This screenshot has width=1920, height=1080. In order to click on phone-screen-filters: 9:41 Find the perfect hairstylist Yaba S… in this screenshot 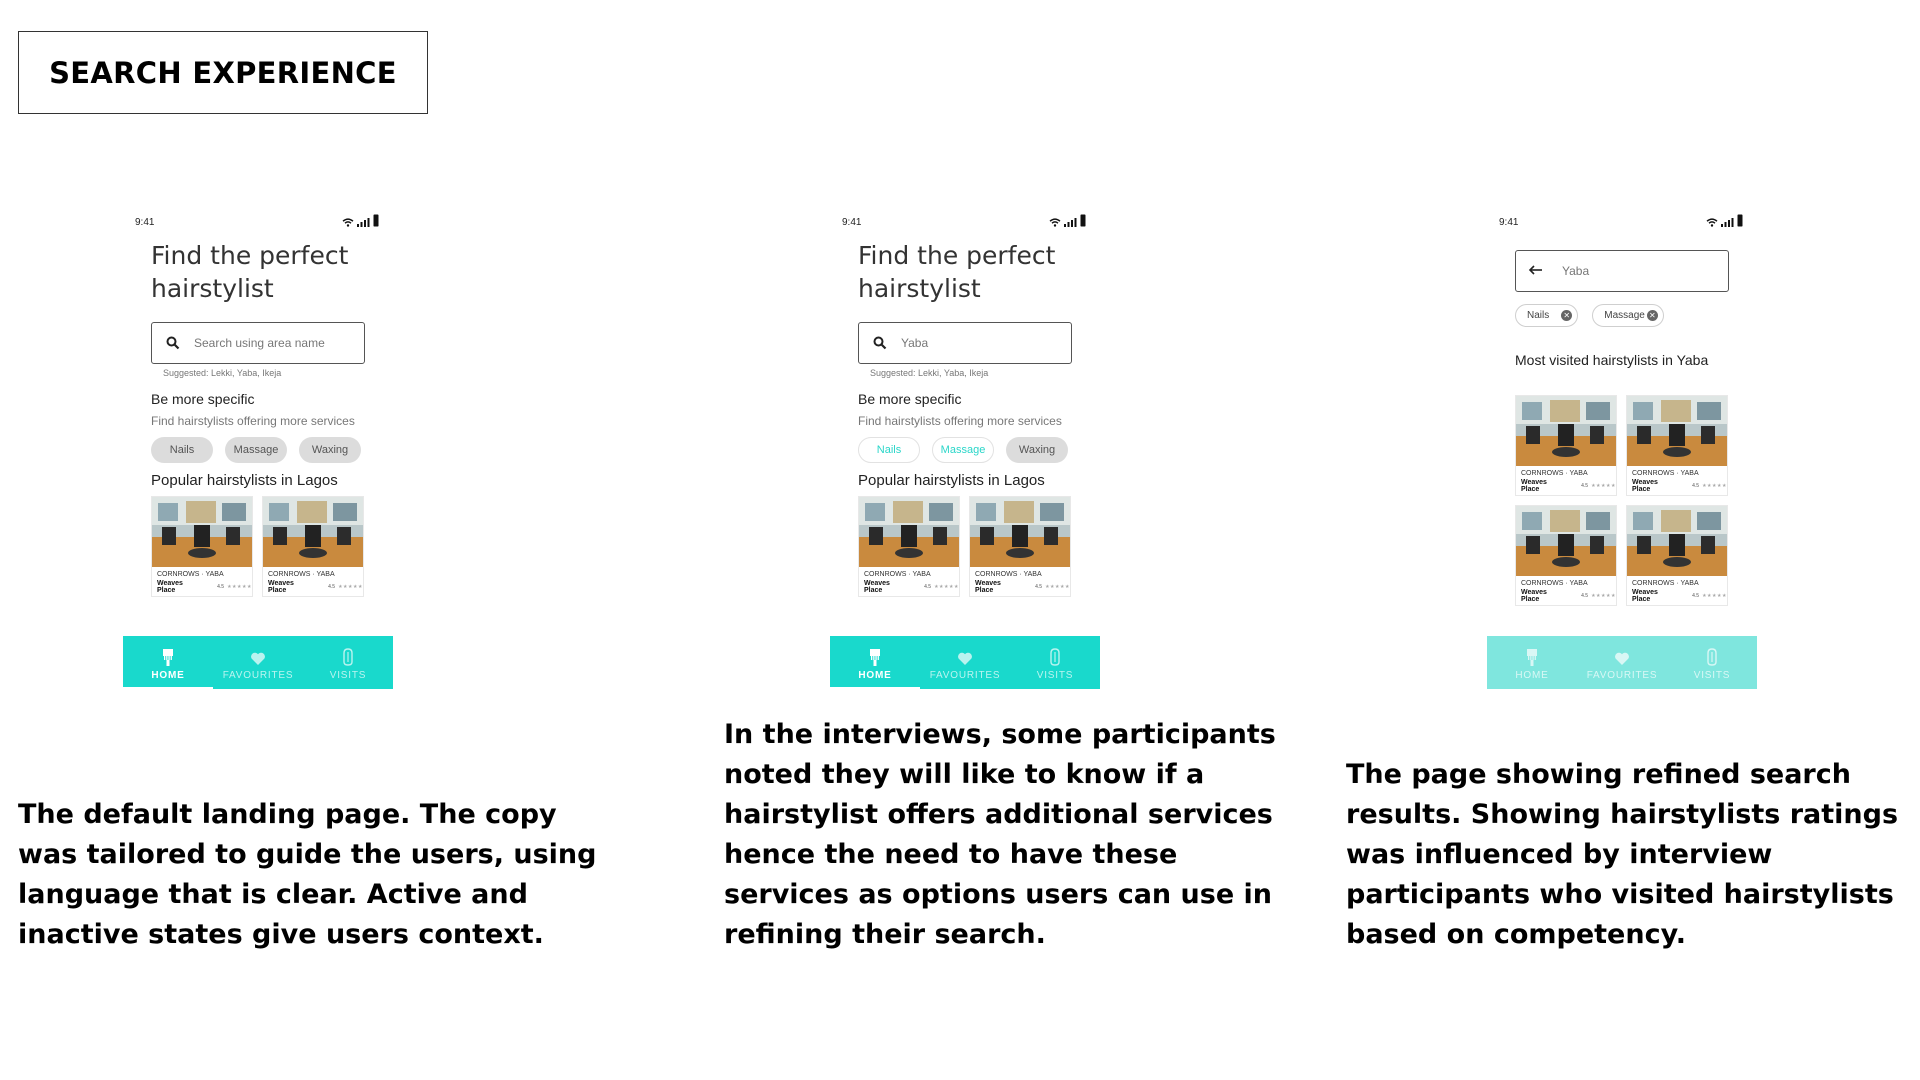, I will do `click(965, 449)`.